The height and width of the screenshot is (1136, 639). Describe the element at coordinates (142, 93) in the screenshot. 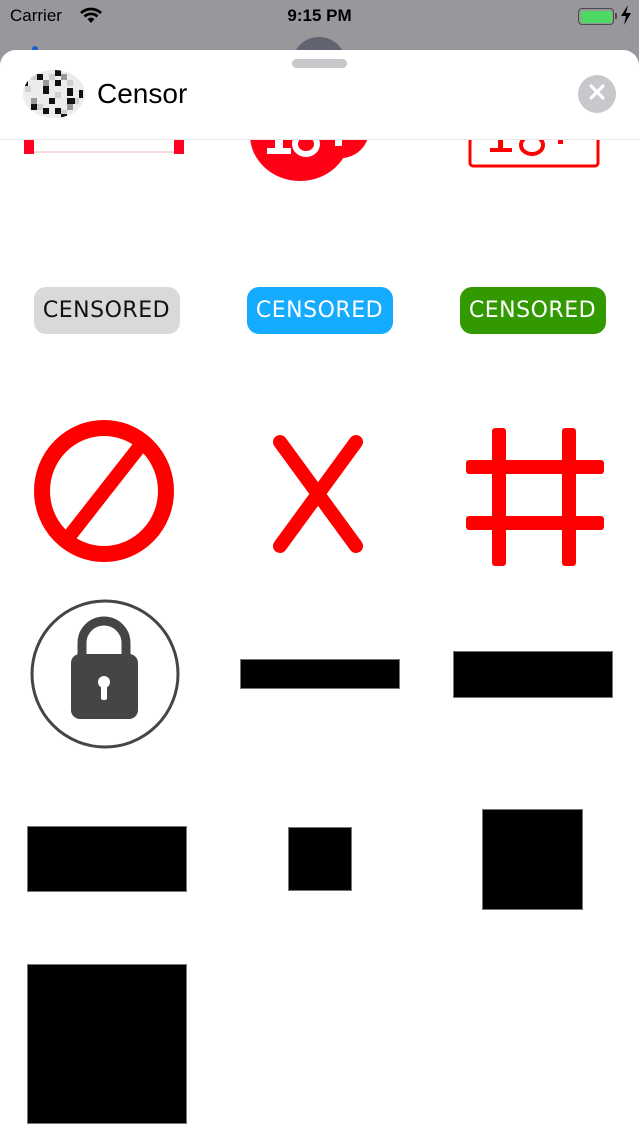

I see `app-title: Censor` at that location.